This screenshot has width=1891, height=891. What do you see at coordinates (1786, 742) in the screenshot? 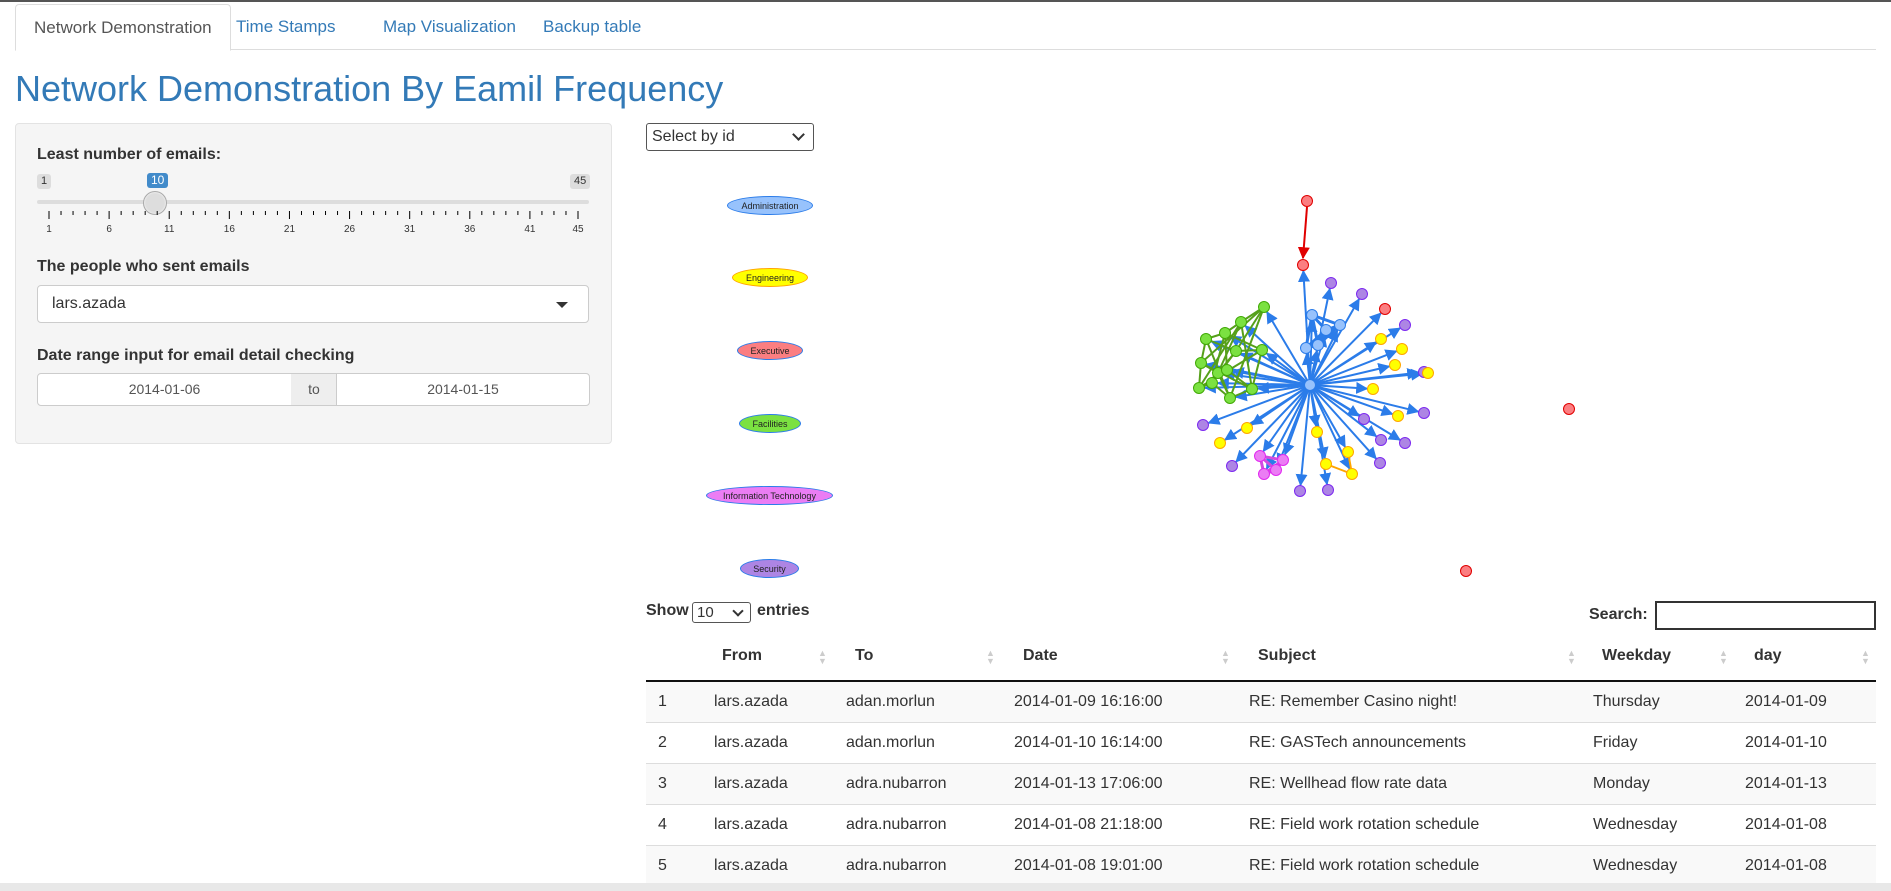
I see `cell-day: 2014-01-10` at bounding box center [1786, 742].